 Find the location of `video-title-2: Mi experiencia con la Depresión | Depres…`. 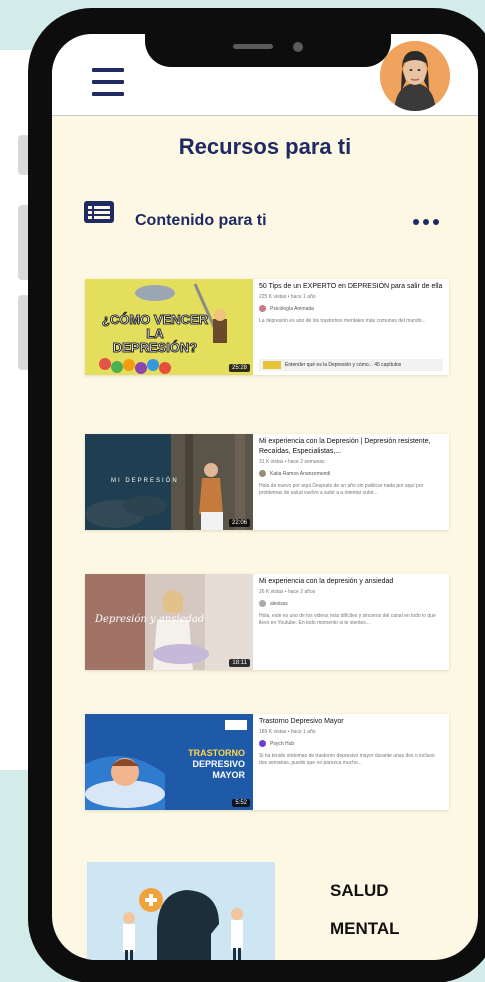

video-title-2: Mi experiencia con la Depresión | Depres… is located at coordinates (351, 447).